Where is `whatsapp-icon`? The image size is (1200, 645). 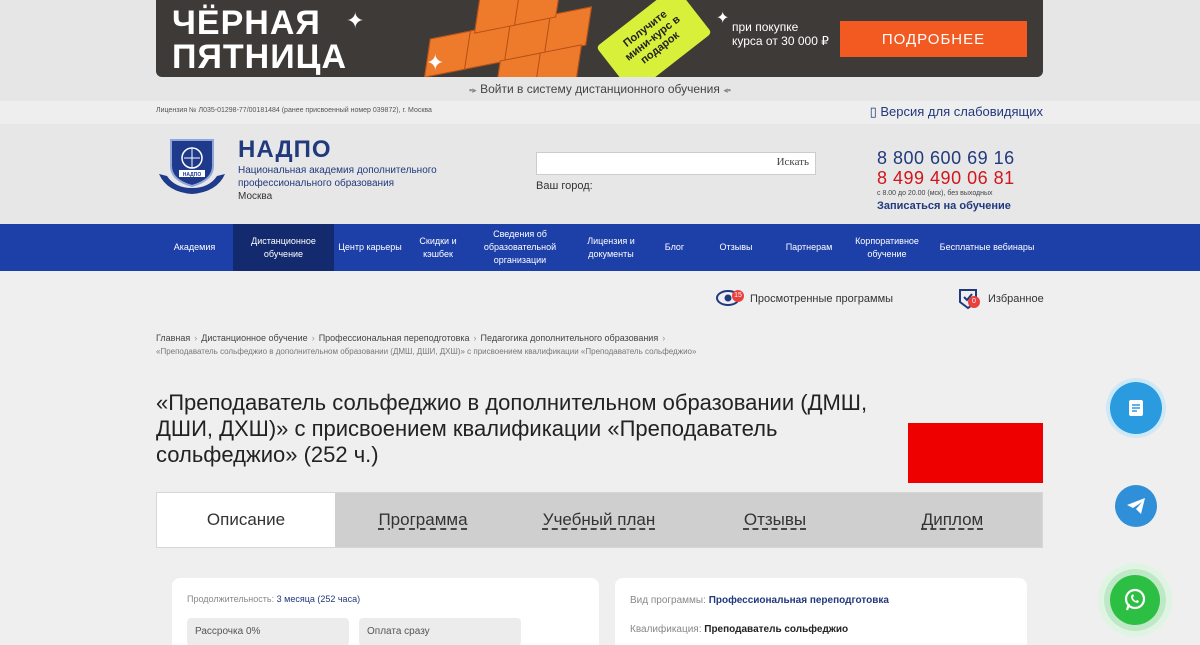 whatsapp-icon is located at coordinates (1135, 599).